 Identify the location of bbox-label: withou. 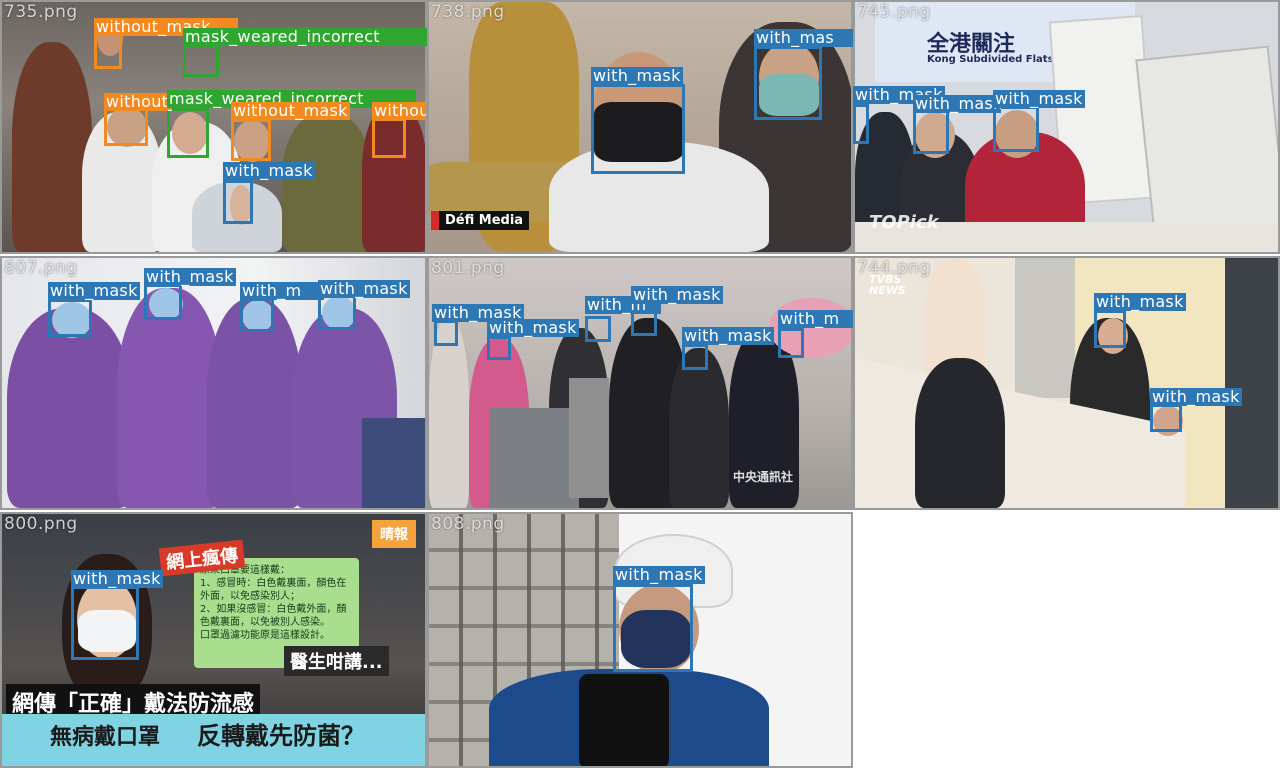
(399, 111).